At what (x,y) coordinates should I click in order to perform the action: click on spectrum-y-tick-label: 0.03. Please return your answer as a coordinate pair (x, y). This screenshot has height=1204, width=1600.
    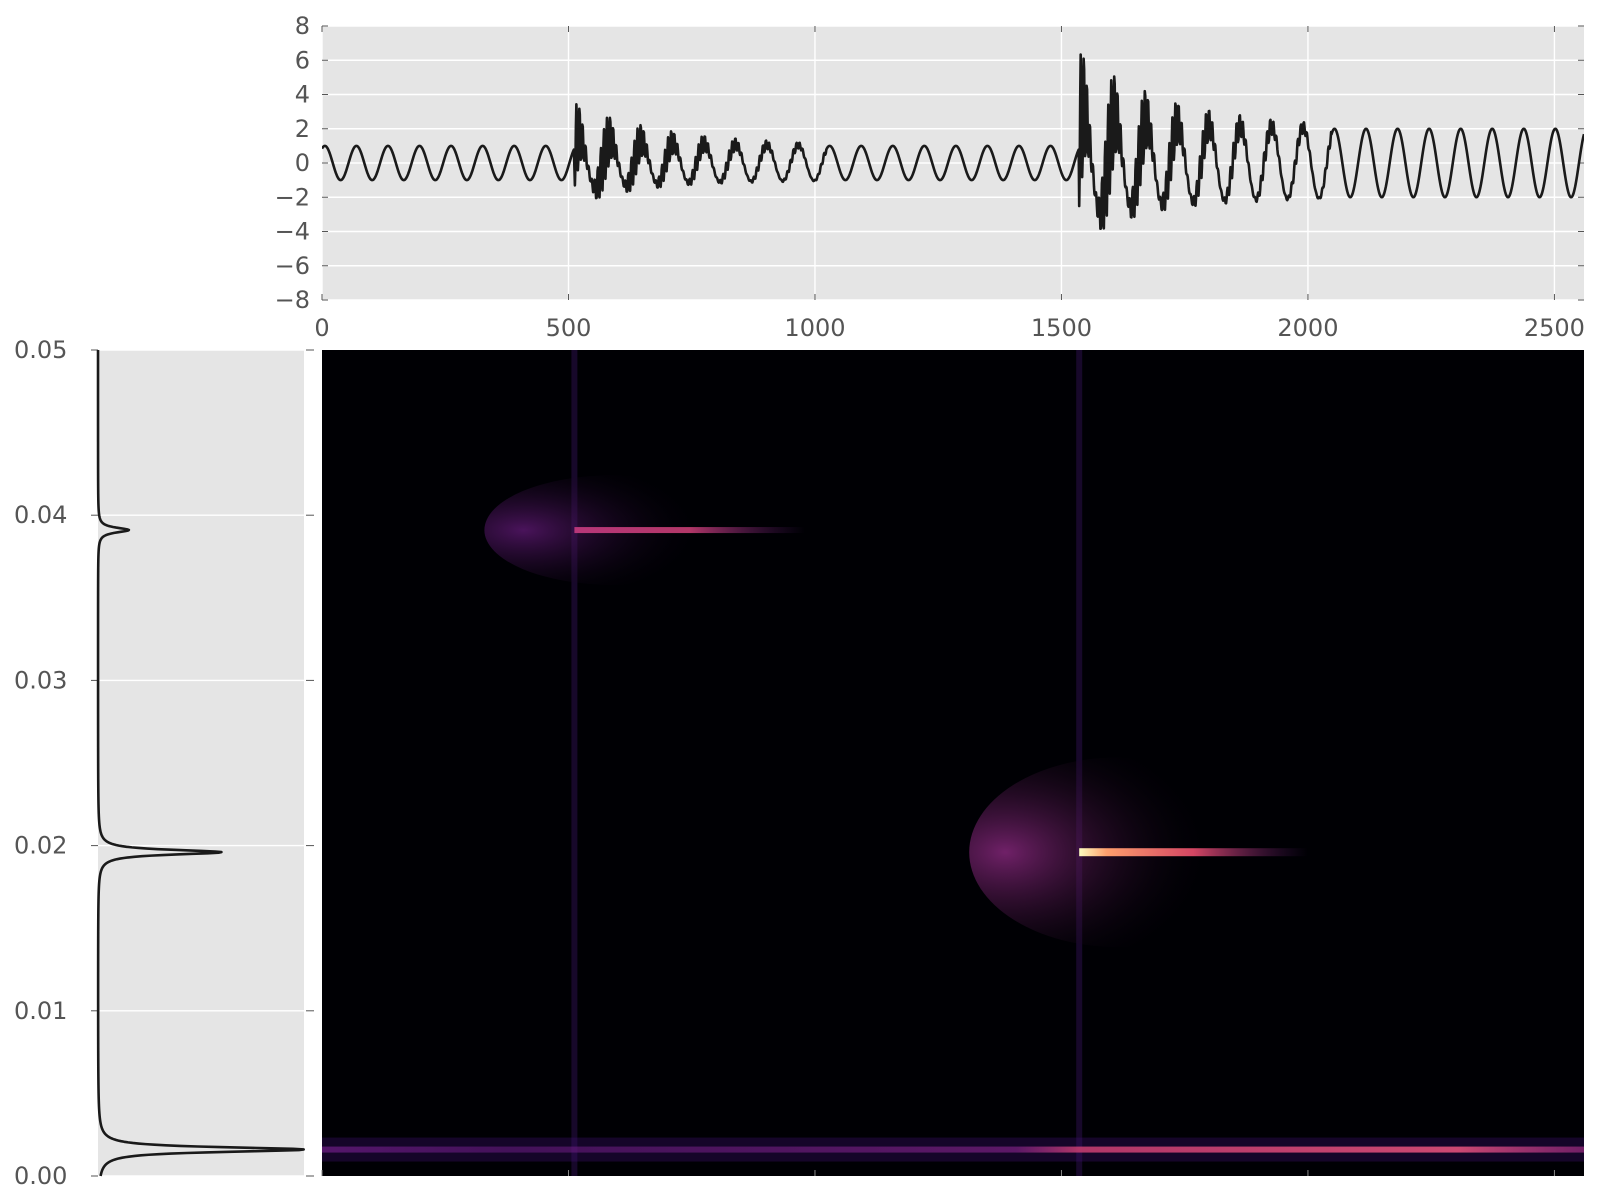
    Looking at the image, I should click on (40, 680).